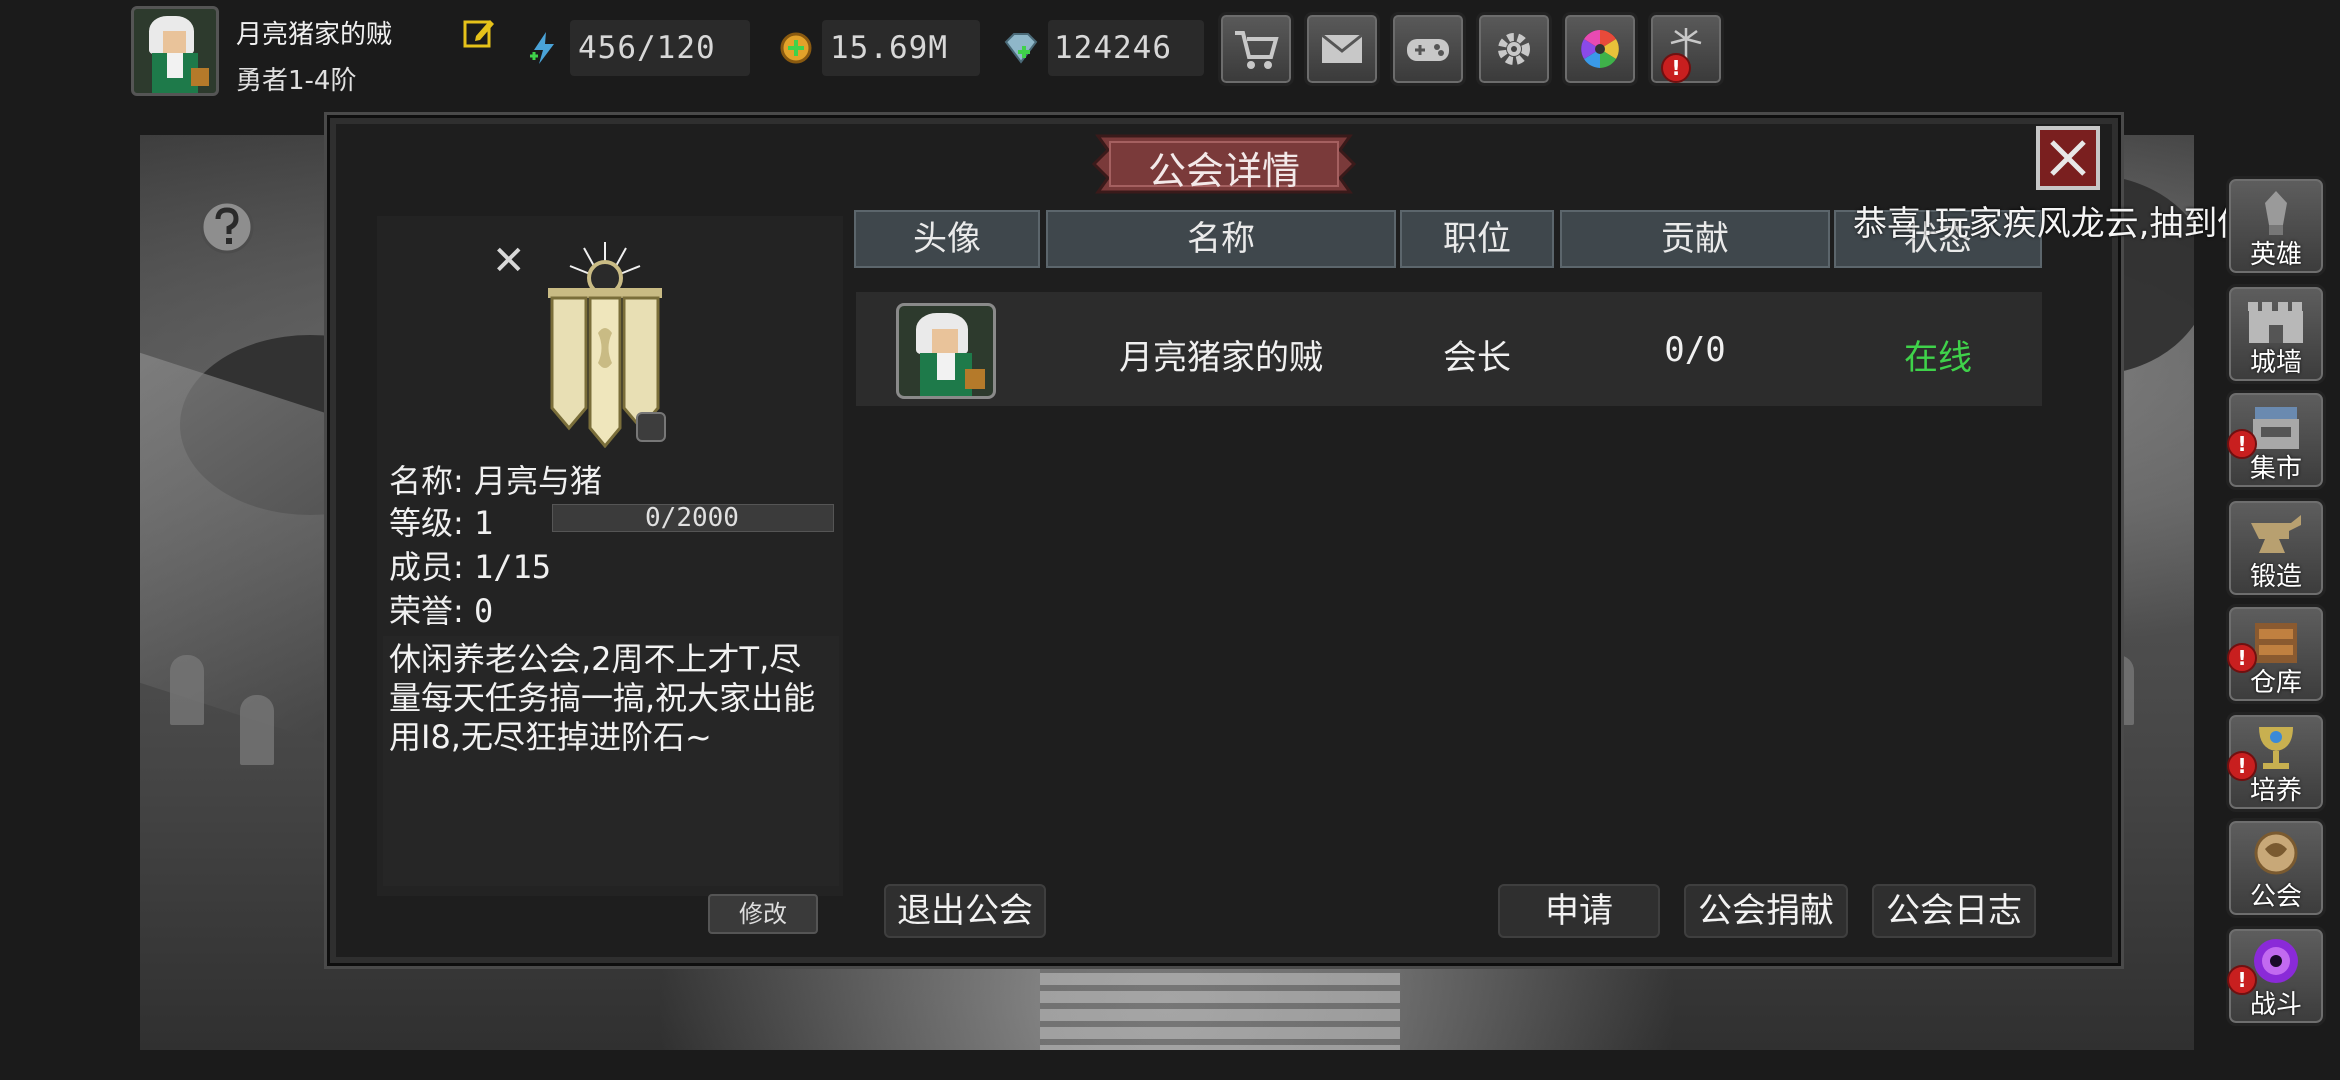  What do you see at coordinates (483, 611) in the screenshot?
I see `guild-honor: 0` at bounding box center [483, 611].